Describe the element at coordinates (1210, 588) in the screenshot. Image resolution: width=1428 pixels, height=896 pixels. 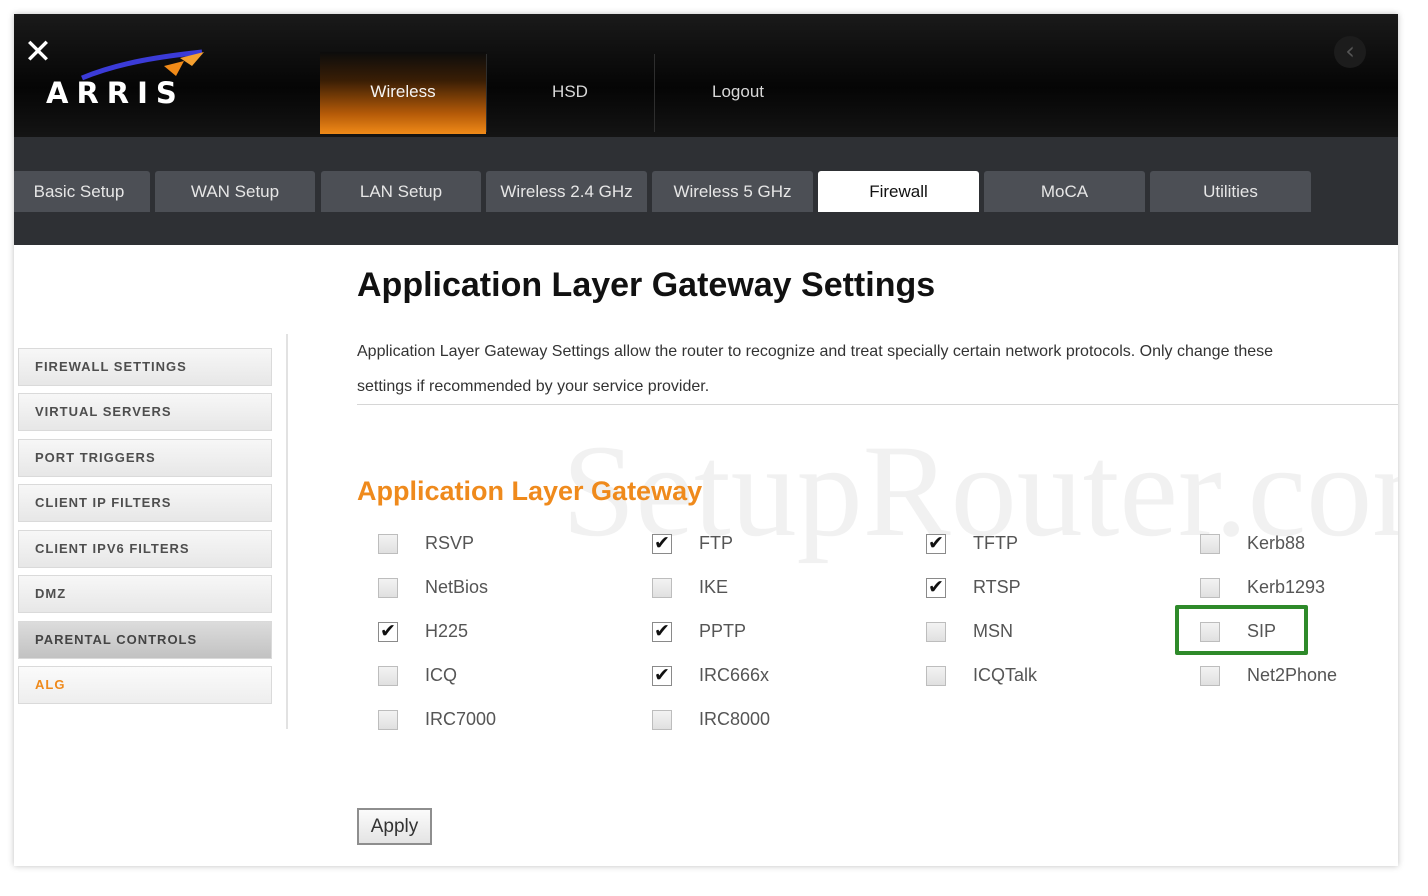
I see `checkbox-kerb1293` at that location.